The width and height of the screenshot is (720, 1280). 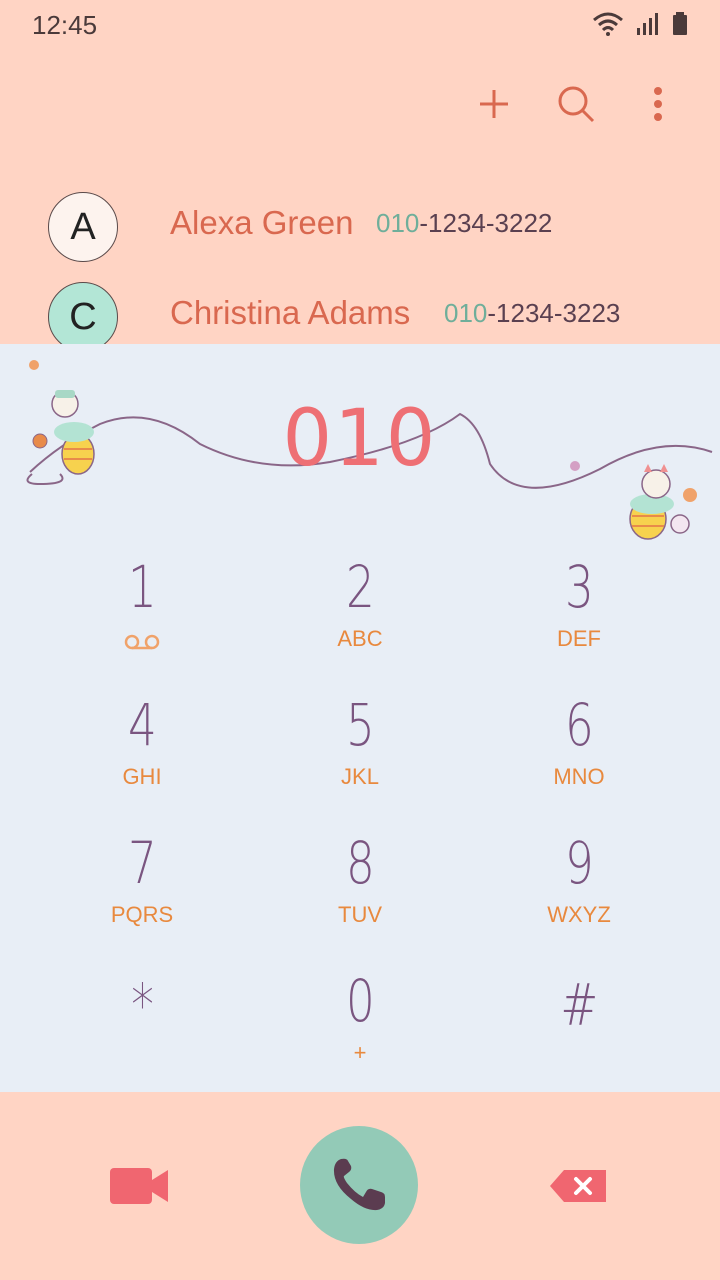 I want to click on key-9: 9 WXYZ, so click(x=579, y=890).